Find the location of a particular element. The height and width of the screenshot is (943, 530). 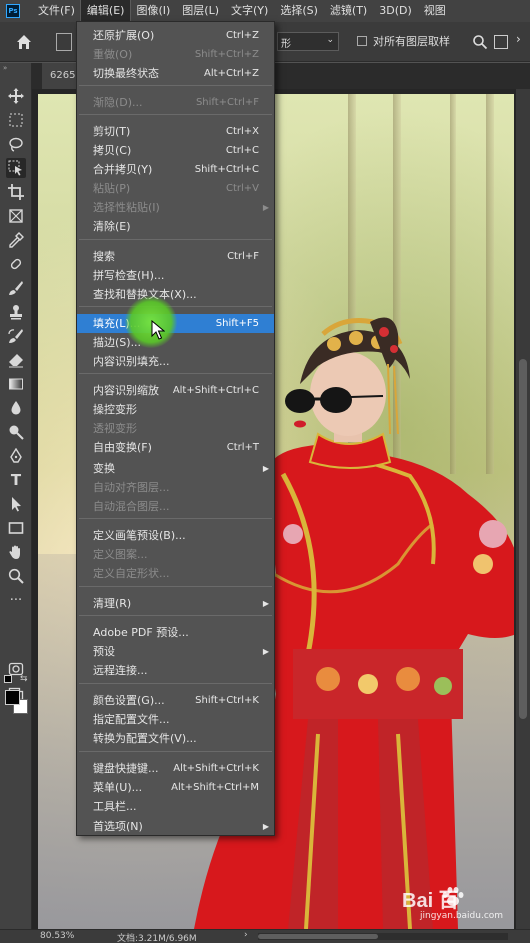

menu-file: 文件(F) is located at coordinates (56, 11).